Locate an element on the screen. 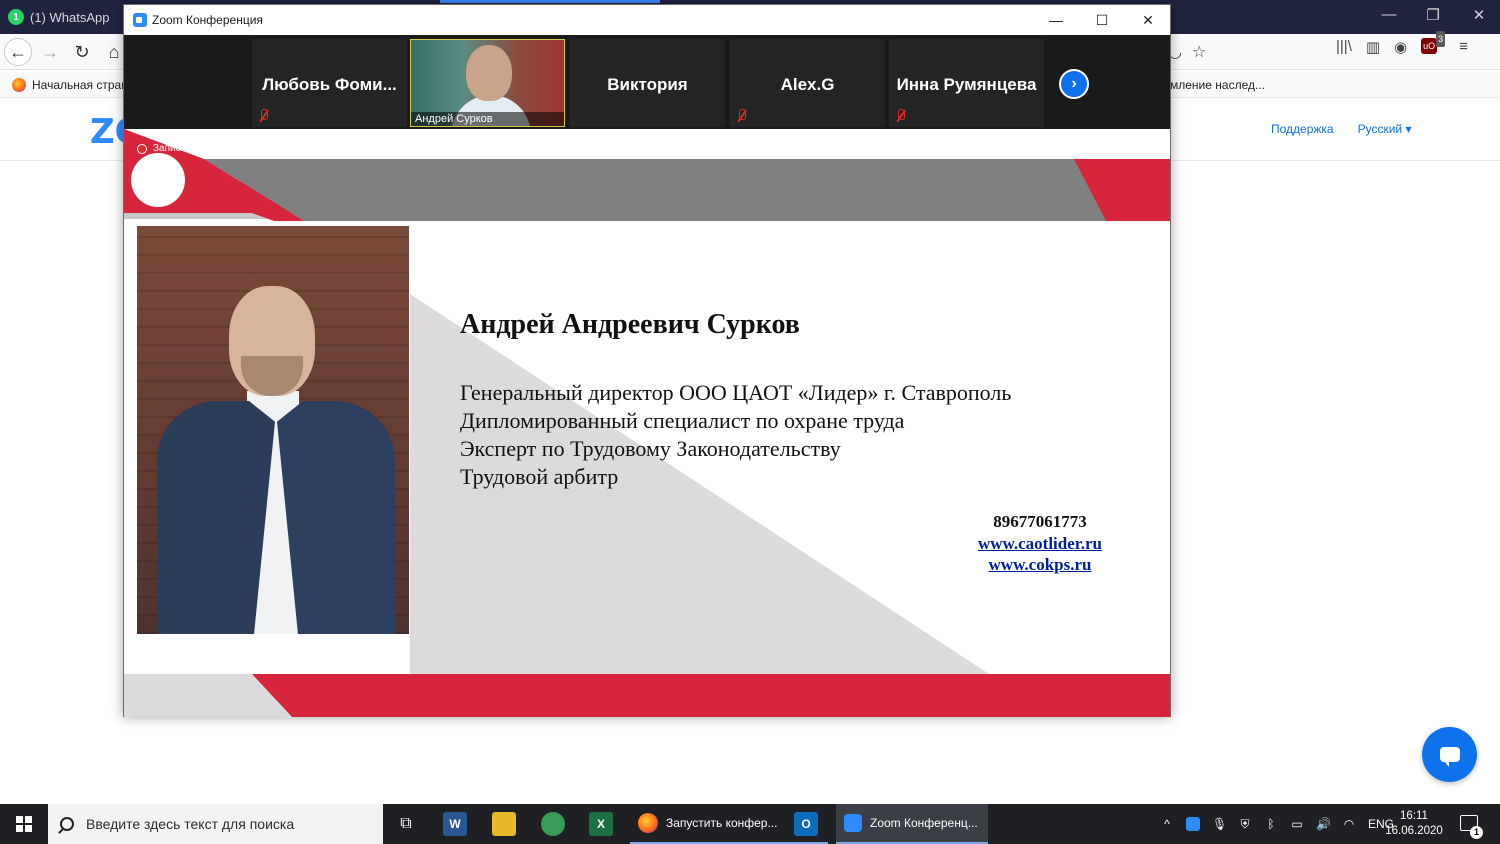 The height and width of the screenshot is (844, 1500). role-line: Трудовой арбитр is located at coordinates (539, 476).